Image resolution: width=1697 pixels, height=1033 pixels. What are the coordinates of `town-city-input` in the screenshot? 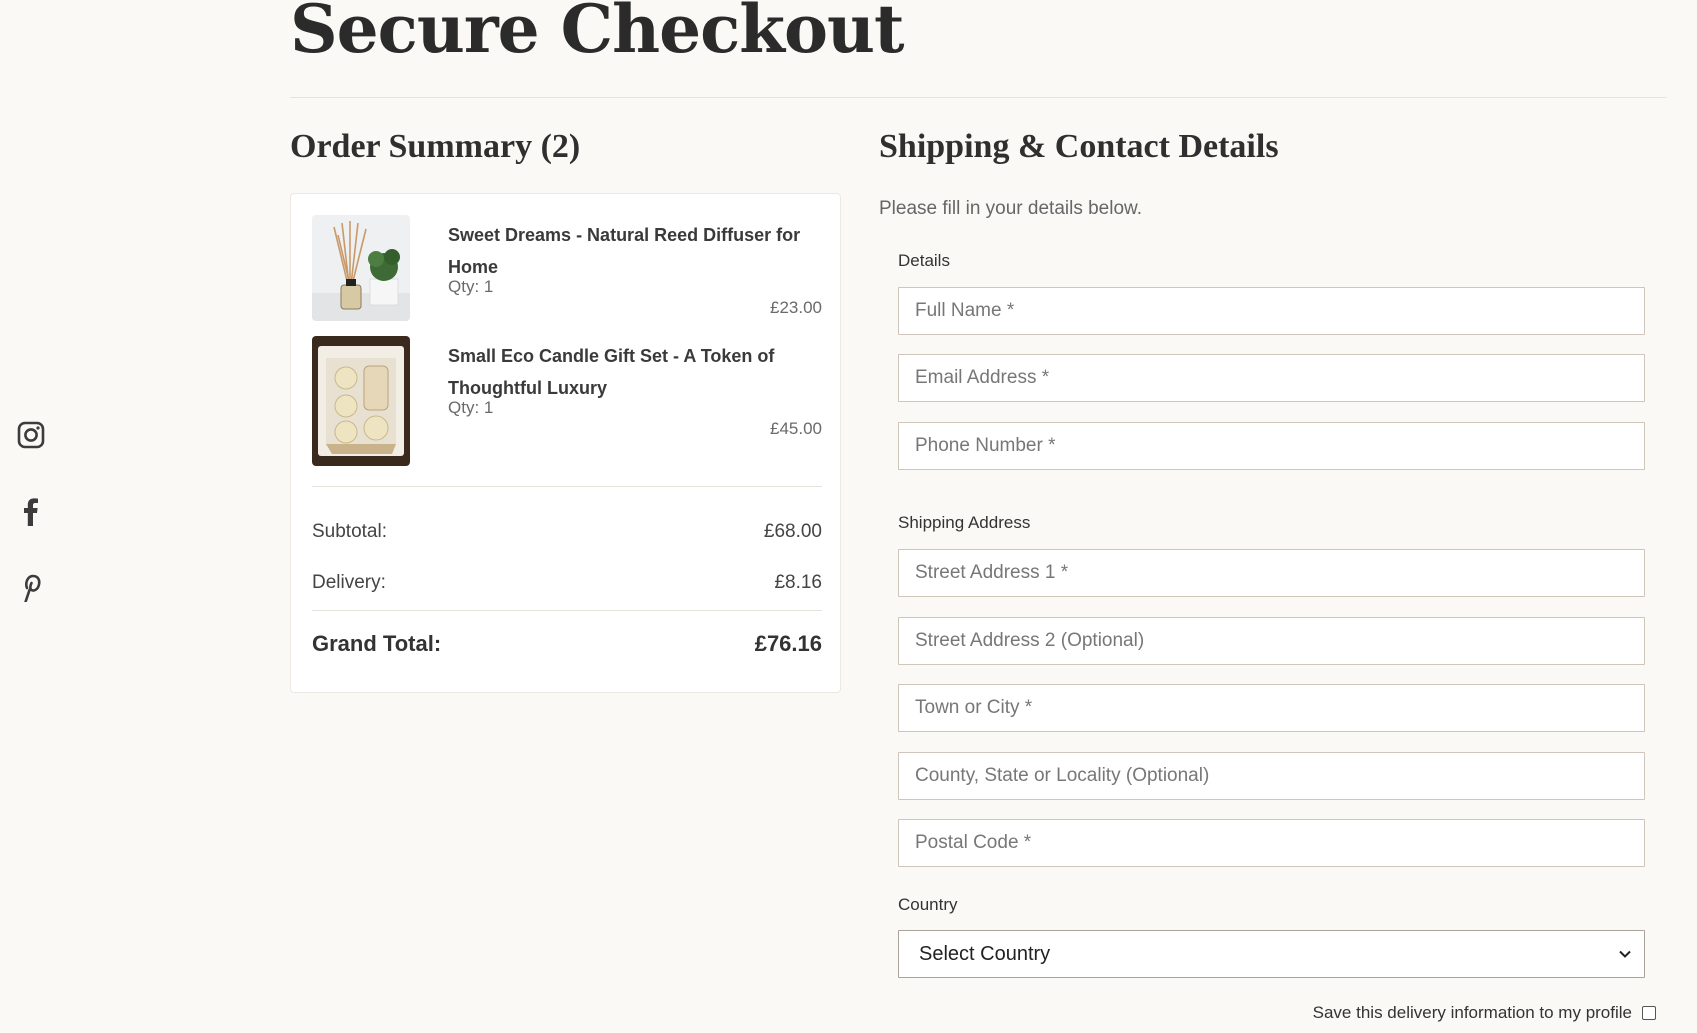 It's located at (1271, 708).